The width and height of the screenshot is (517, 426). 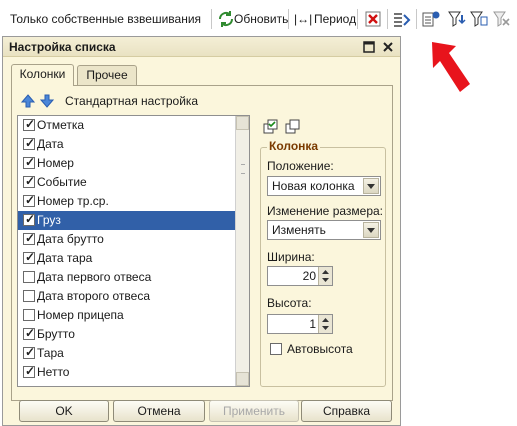 I want to click on list-settings-icon, so click(x=402, y=19).